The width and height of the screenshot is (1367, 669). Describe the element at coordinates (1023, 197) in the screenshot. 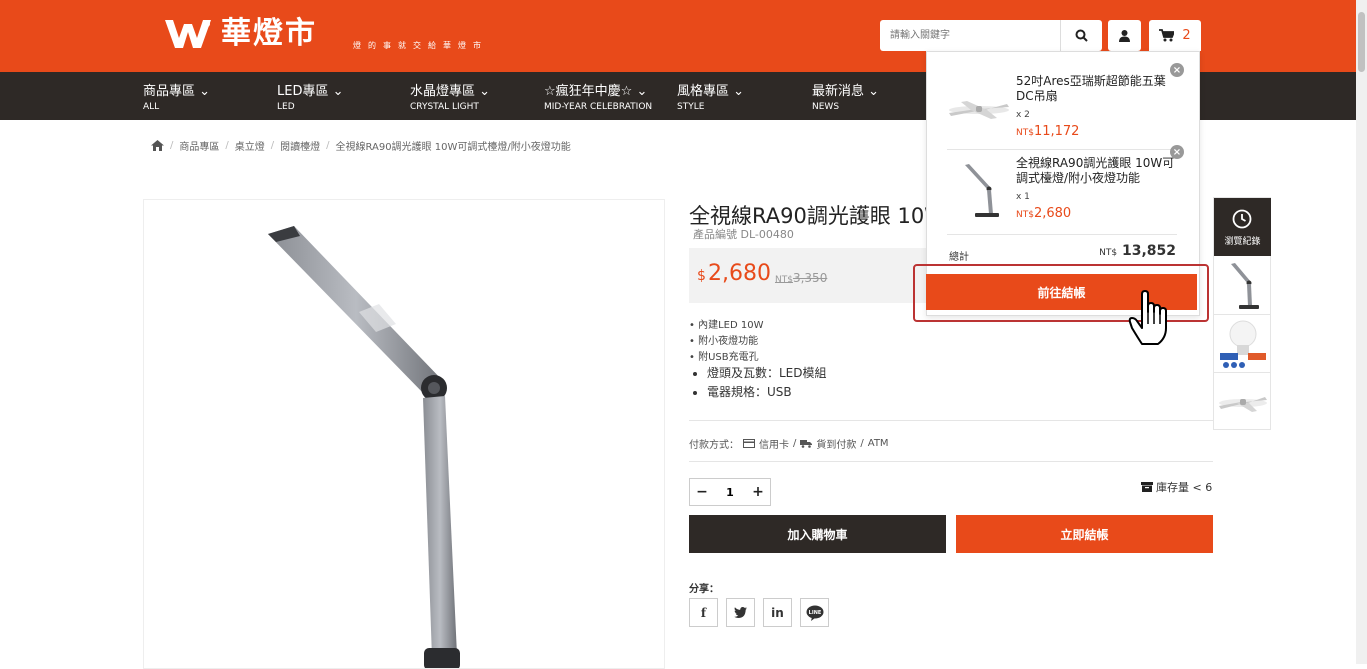

I see `cart-item-qty: x 1` at that location.